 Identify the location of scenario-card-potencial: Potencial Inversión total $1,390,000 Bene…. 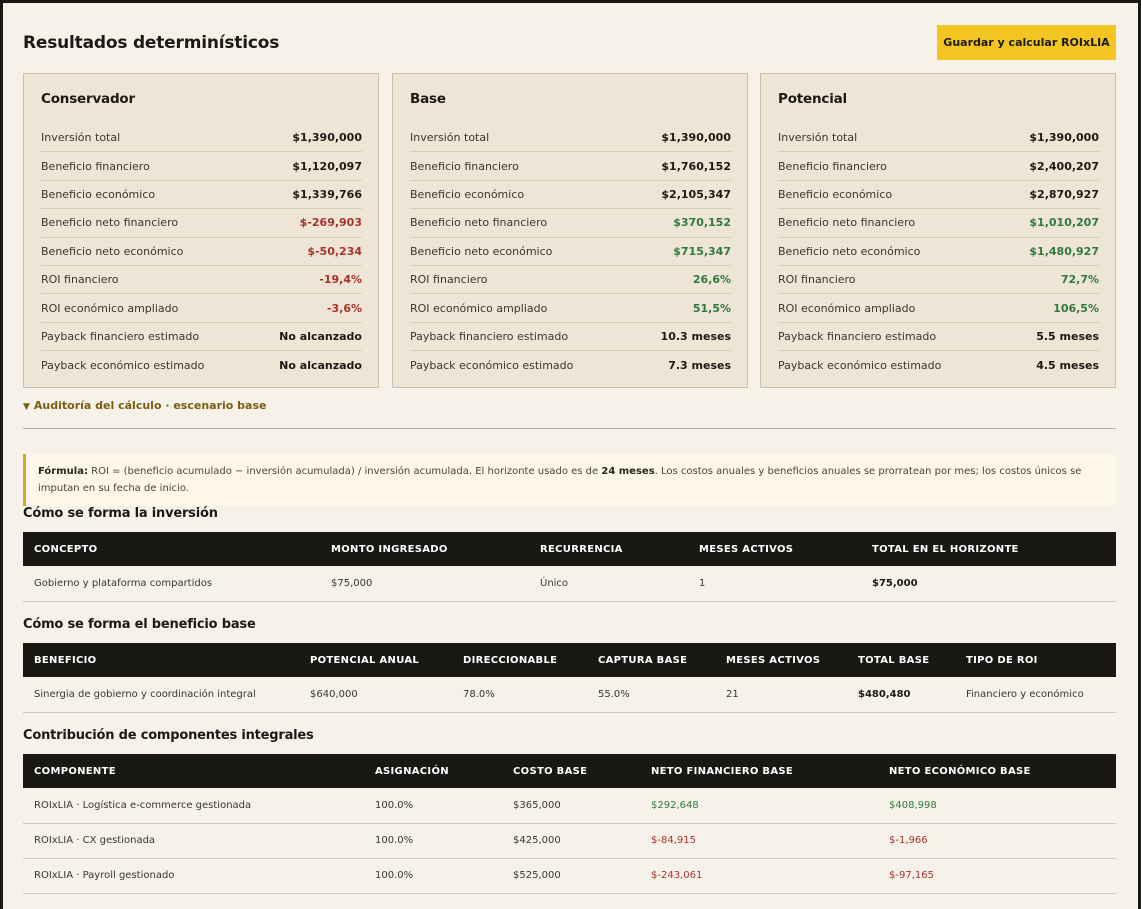
(938, 230).